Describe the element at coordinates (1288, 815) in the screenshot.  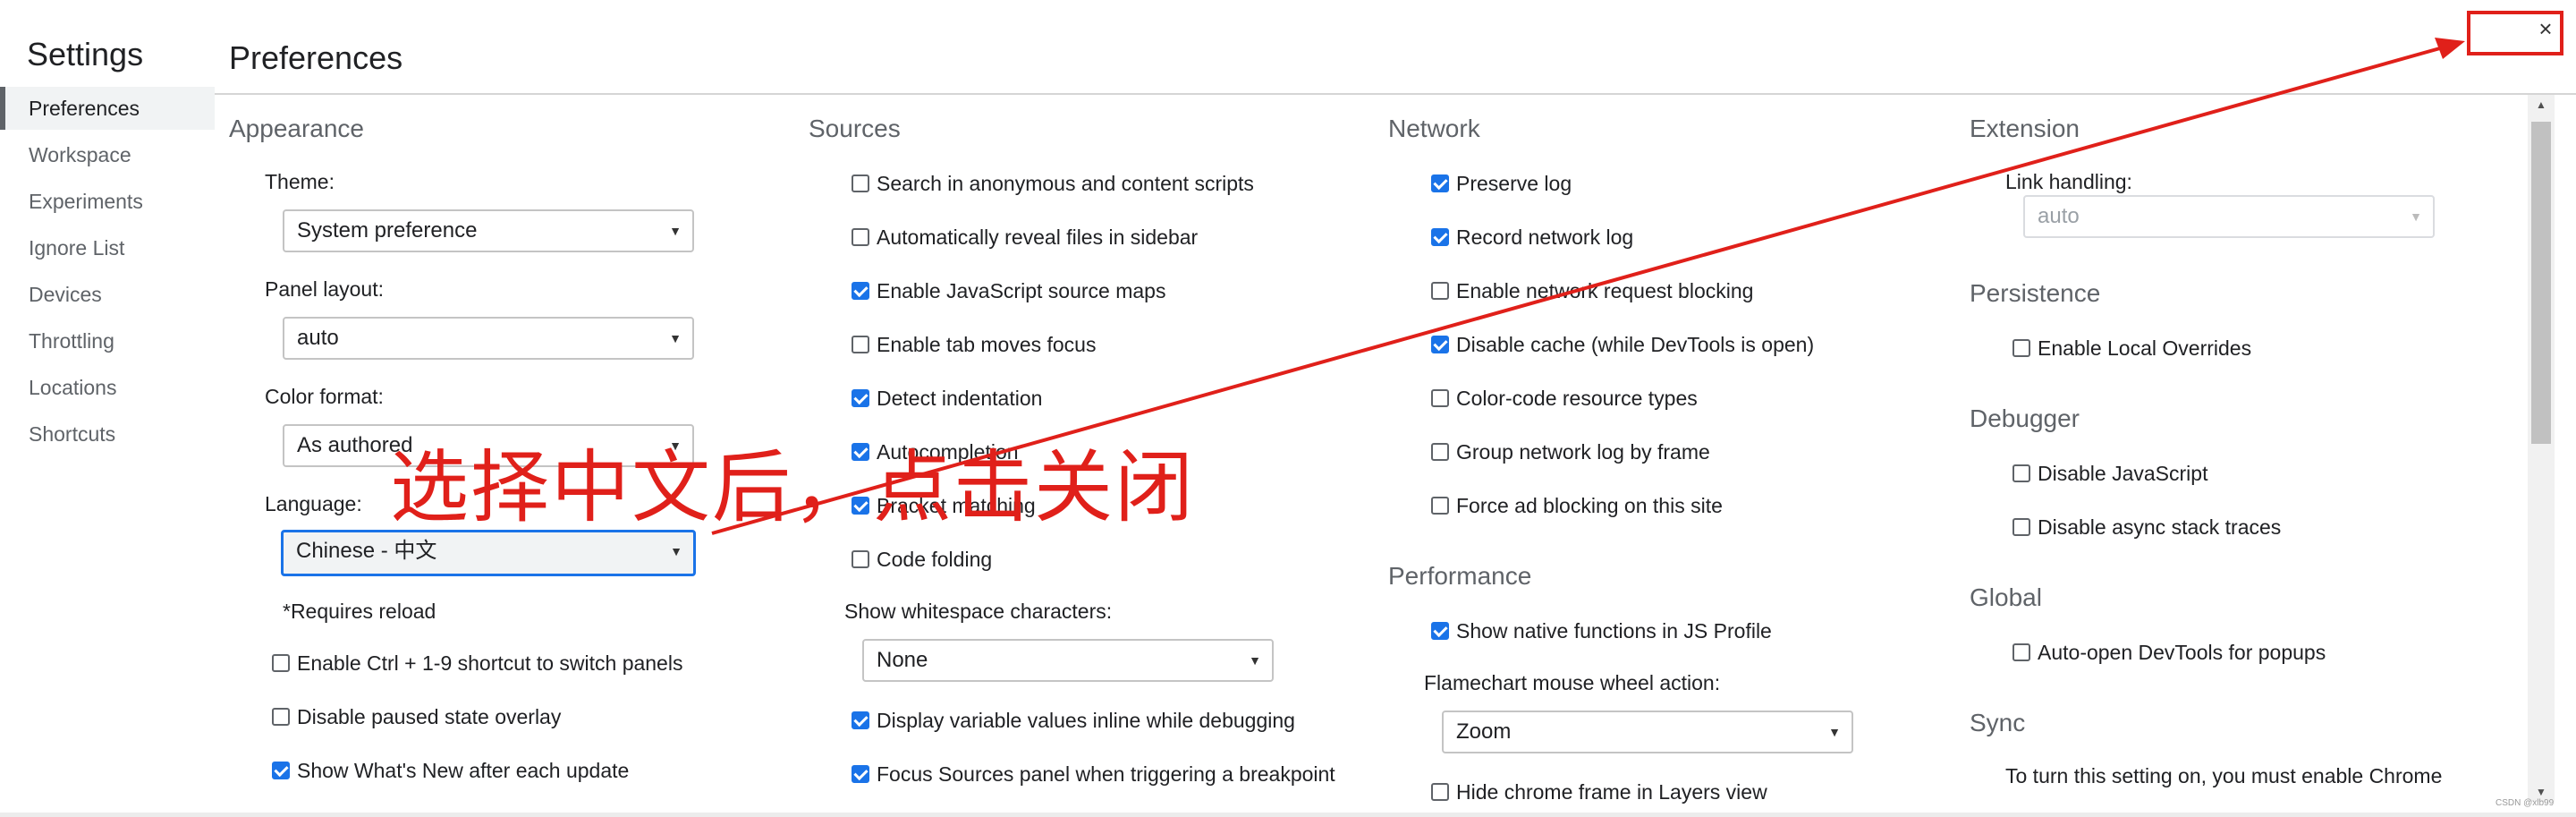
I see `bottom-border` at that location.